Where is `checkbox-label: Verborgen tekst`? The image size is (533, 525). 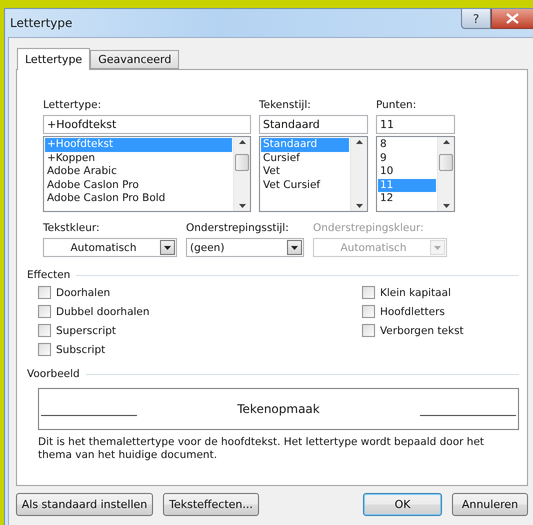 checkbox-label: Verborgen tekst is located at coordinates (422, 330).